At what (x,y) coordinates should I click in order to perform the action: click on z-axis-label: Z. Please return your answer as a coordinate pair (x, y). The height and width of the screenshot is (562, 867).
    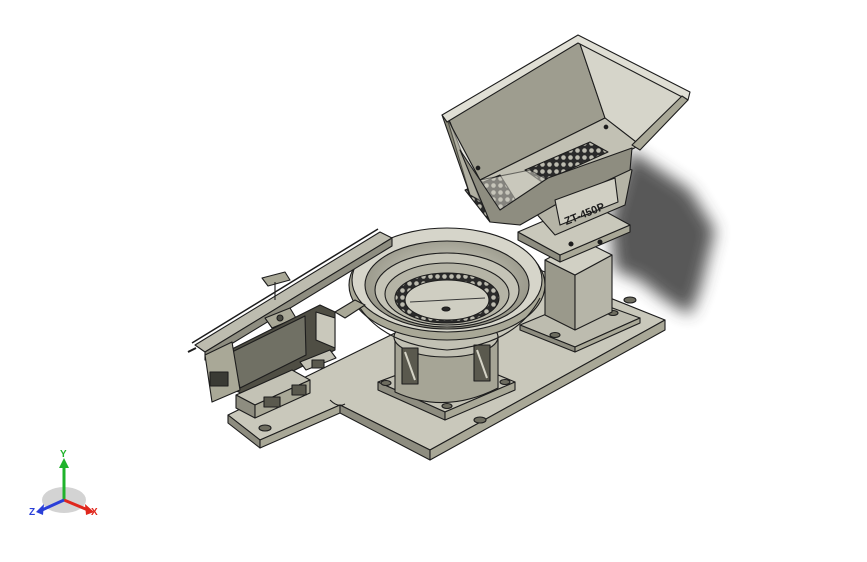
    Looking at the image, I should click on (32, 512).